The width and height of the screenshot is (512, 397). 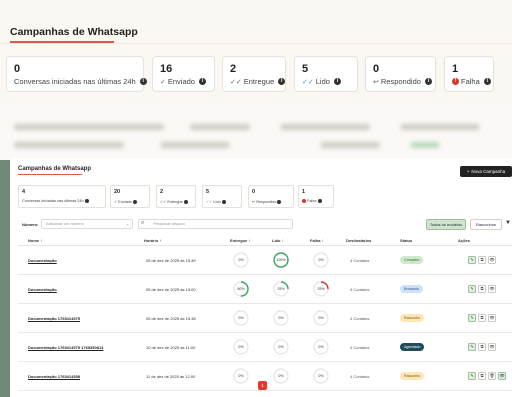 I want to click on status-badge: Completo, so click(x=412, y=260).